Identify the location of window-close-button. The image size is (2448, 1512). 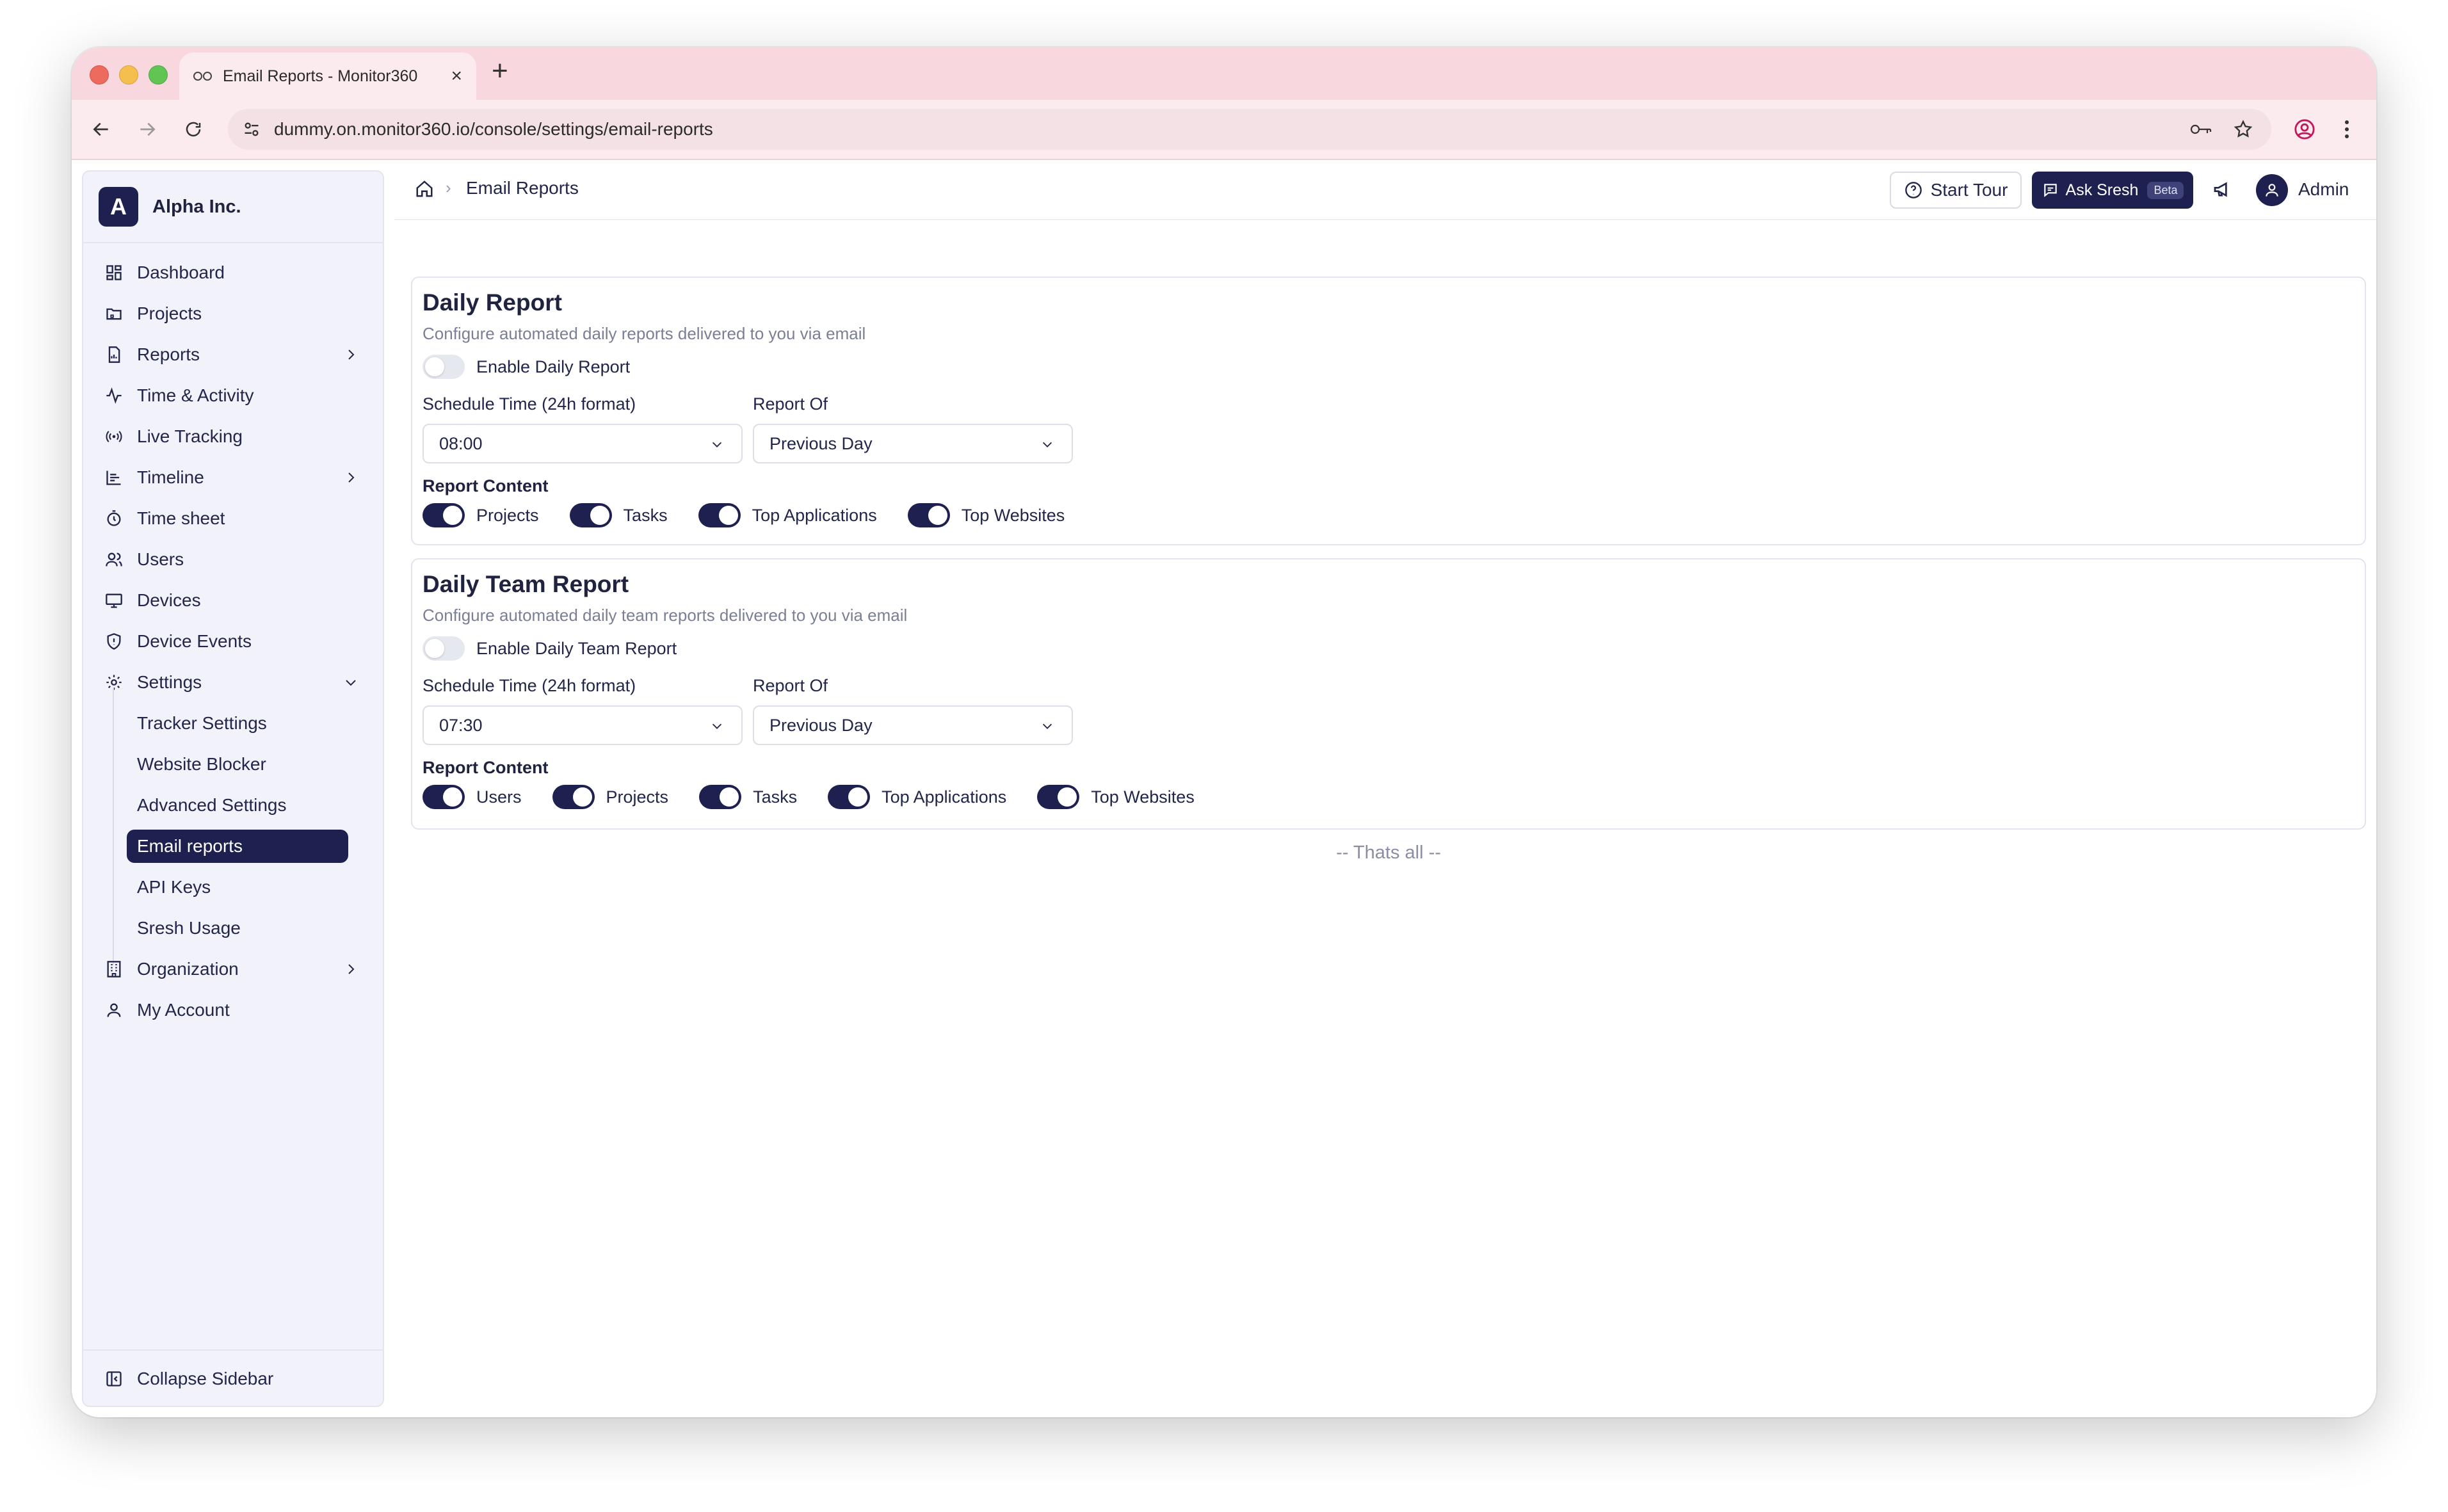
(99, 74).